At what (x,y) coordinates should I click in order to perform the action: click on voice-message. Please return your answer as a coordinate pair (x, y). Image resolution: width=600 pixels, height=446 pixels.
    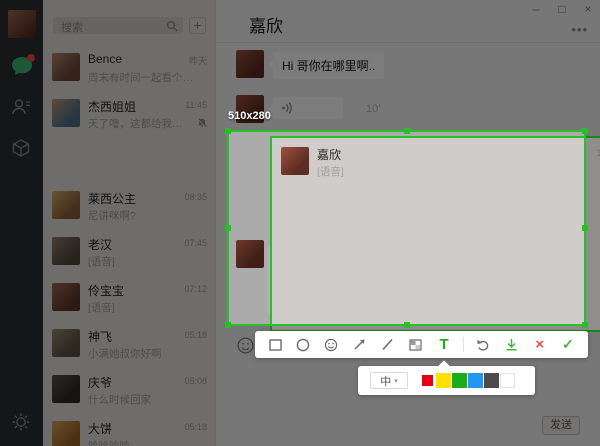
    Looking at the image, I should click on (305, 108).